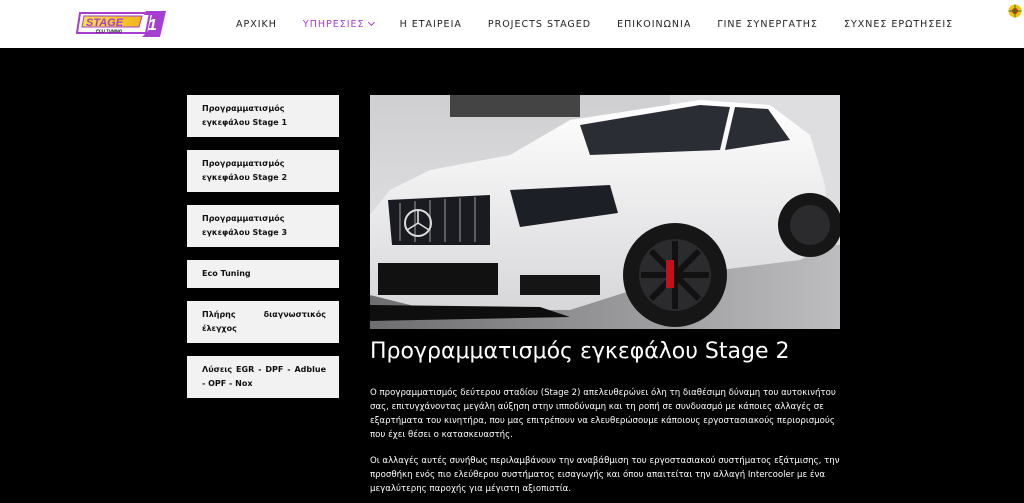 Image resolution: width=1024 pixels, height=503 pixels. Describe the element at coordinates (263, 171) in the screenshot. I see `sidebar-item-stage2: Προγραμματισμός εγκεφάλου Stage 2` at that location.